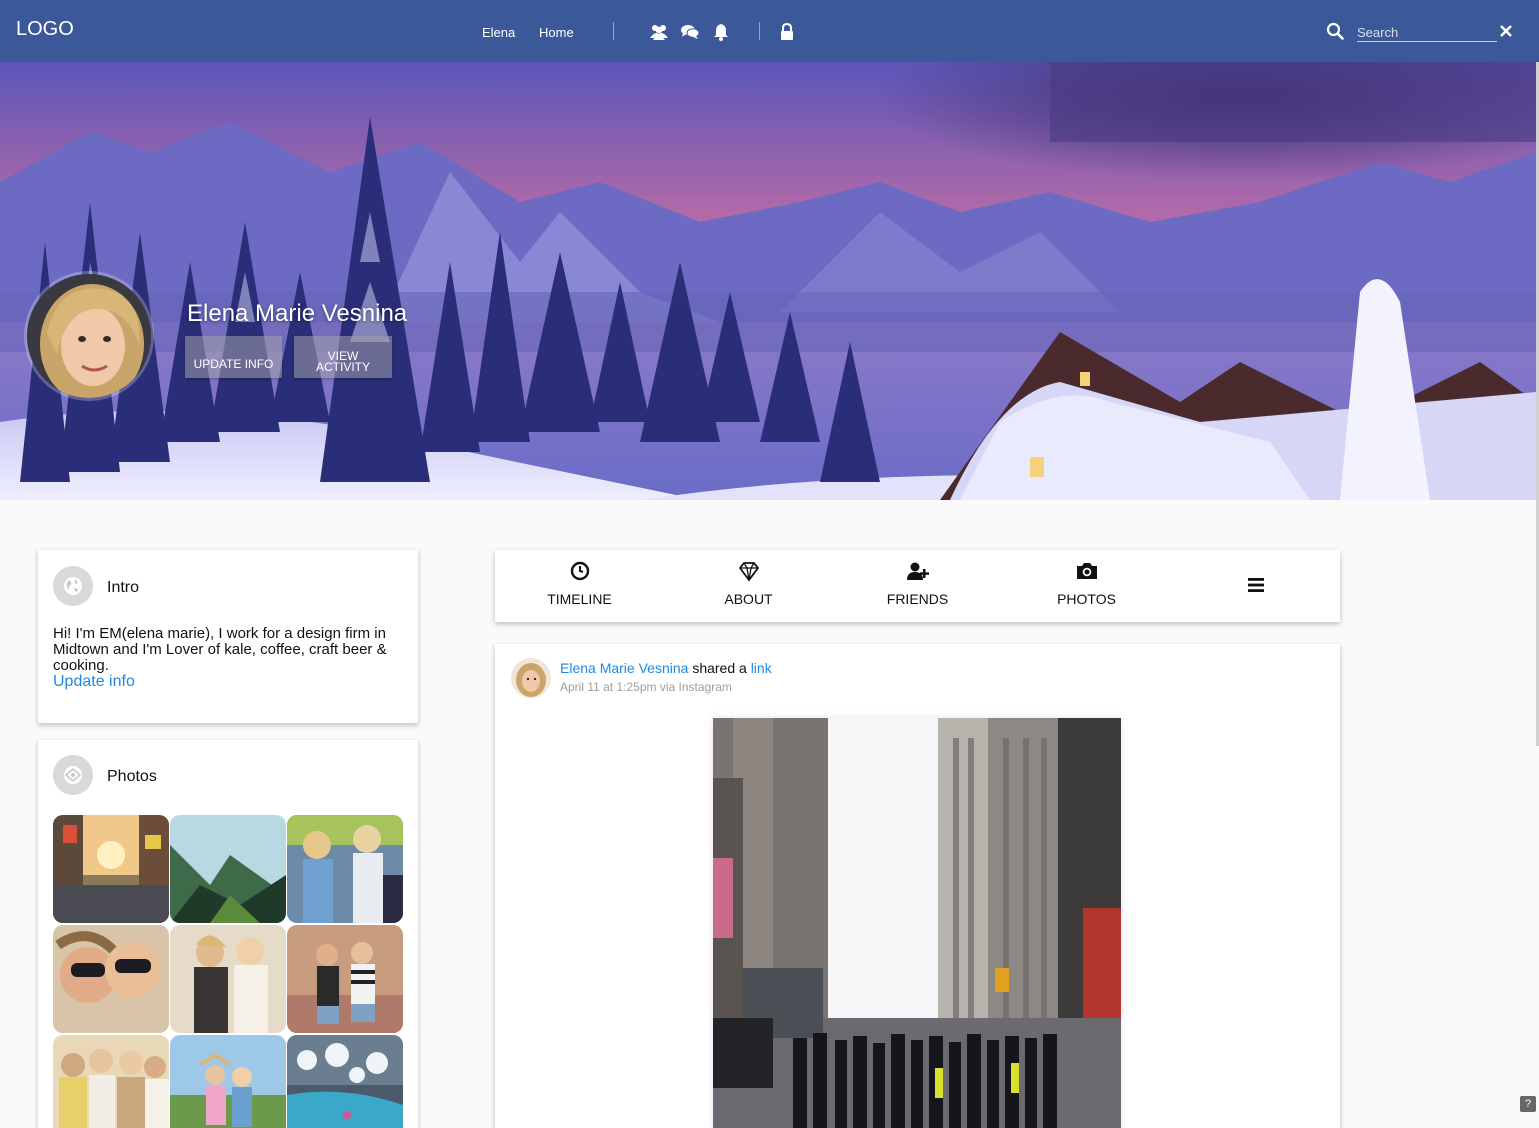 This screenshot has height=1128, width=1539. Describe the element at coordinates (624, 668) in the screenshot. I see `post-author-link: Elena Marie Vesnina` at that location.